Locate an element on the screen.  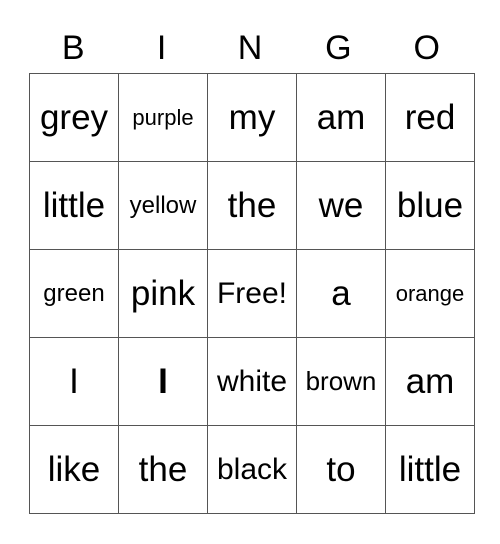
bingo-cell: a is located at coordinates (341, 293).